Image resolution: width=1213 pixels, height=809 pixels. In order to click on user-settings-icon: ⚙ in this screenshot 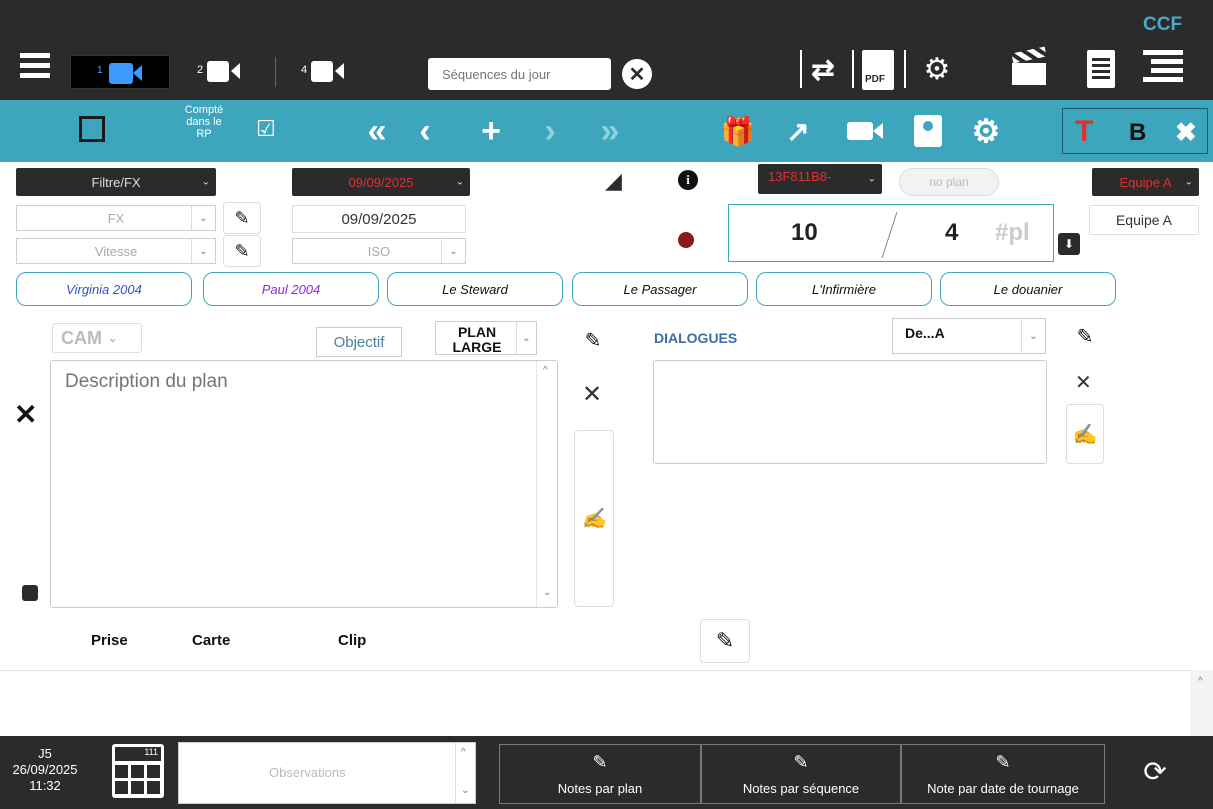, I will do `click(937, 69)`.